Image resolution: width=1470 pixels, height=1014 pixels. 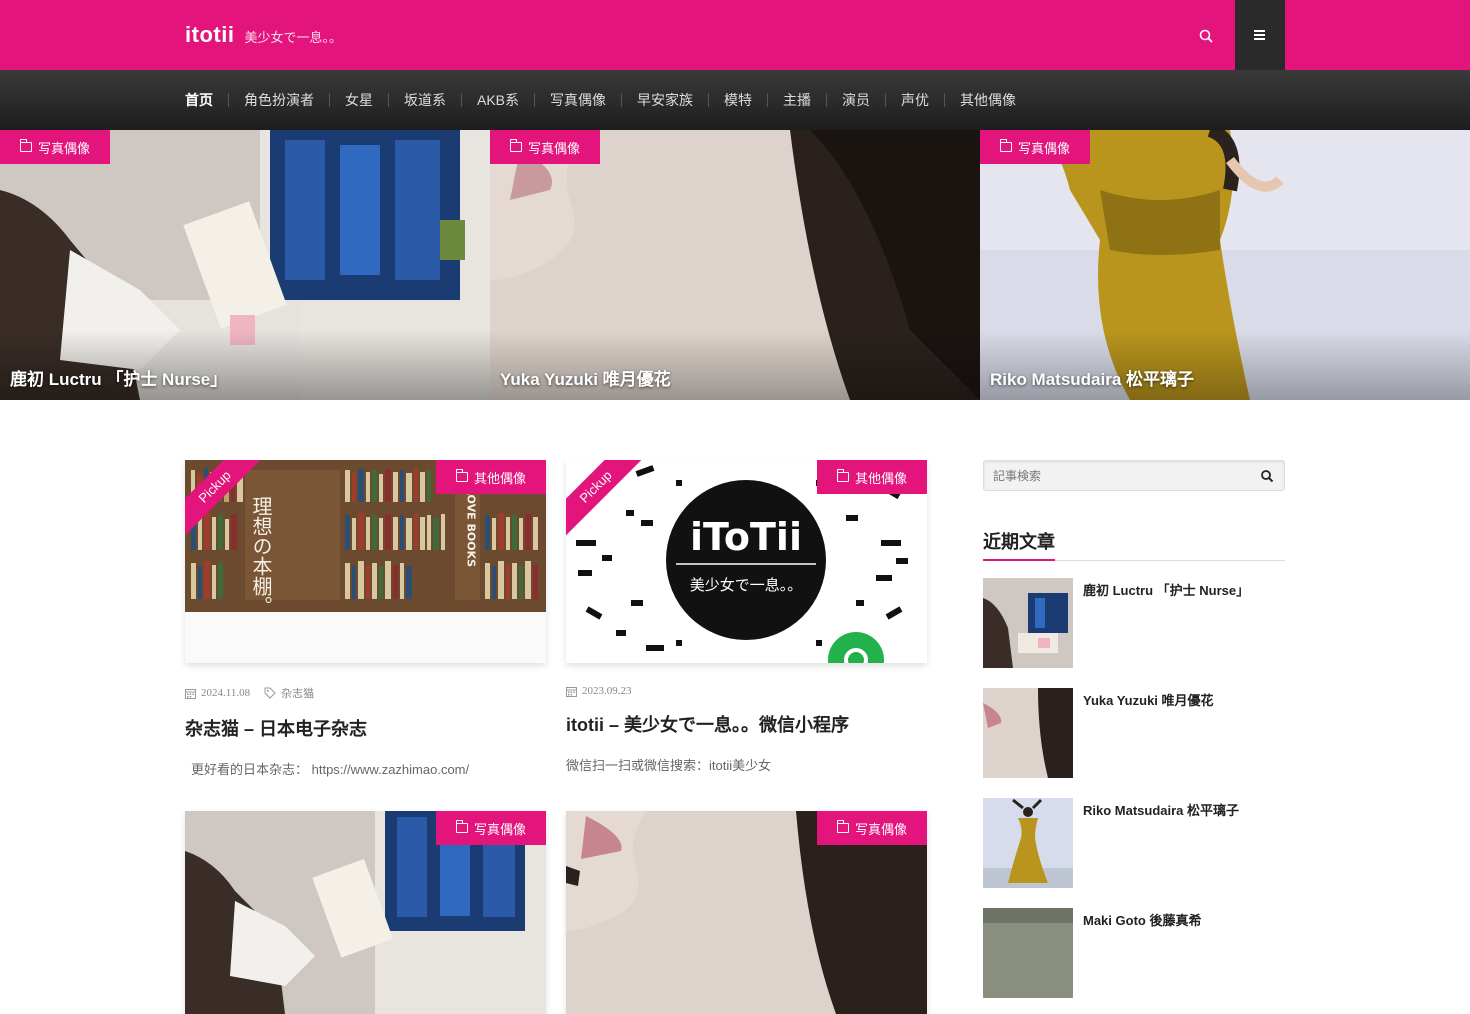 What do you see at coordinates (855, 100) in the screenshot?
I see `nav-item-actor: 演员` at bounding box center [855, 100].